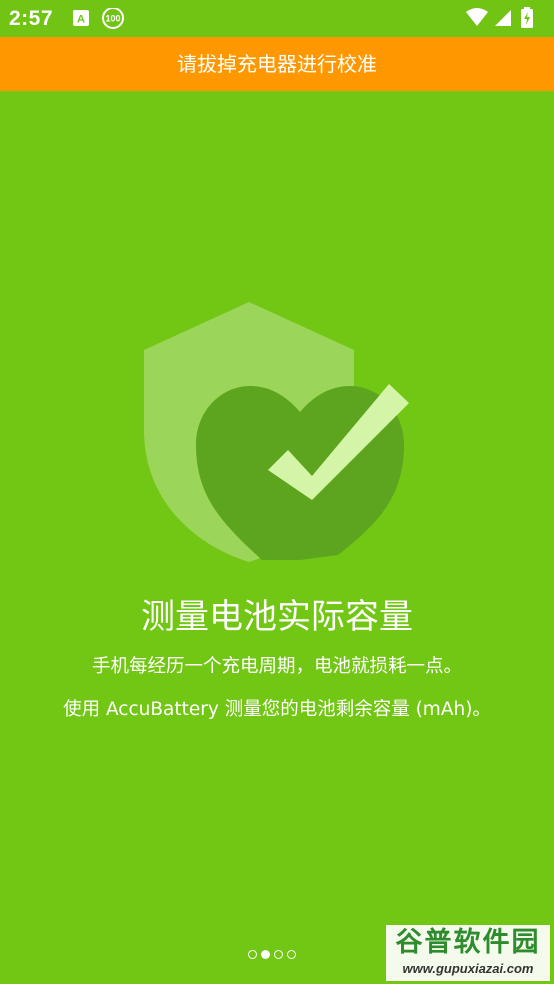 This screenshot has height=984, width=554. I want to click on status-time: 2:57, so click(31, 18).